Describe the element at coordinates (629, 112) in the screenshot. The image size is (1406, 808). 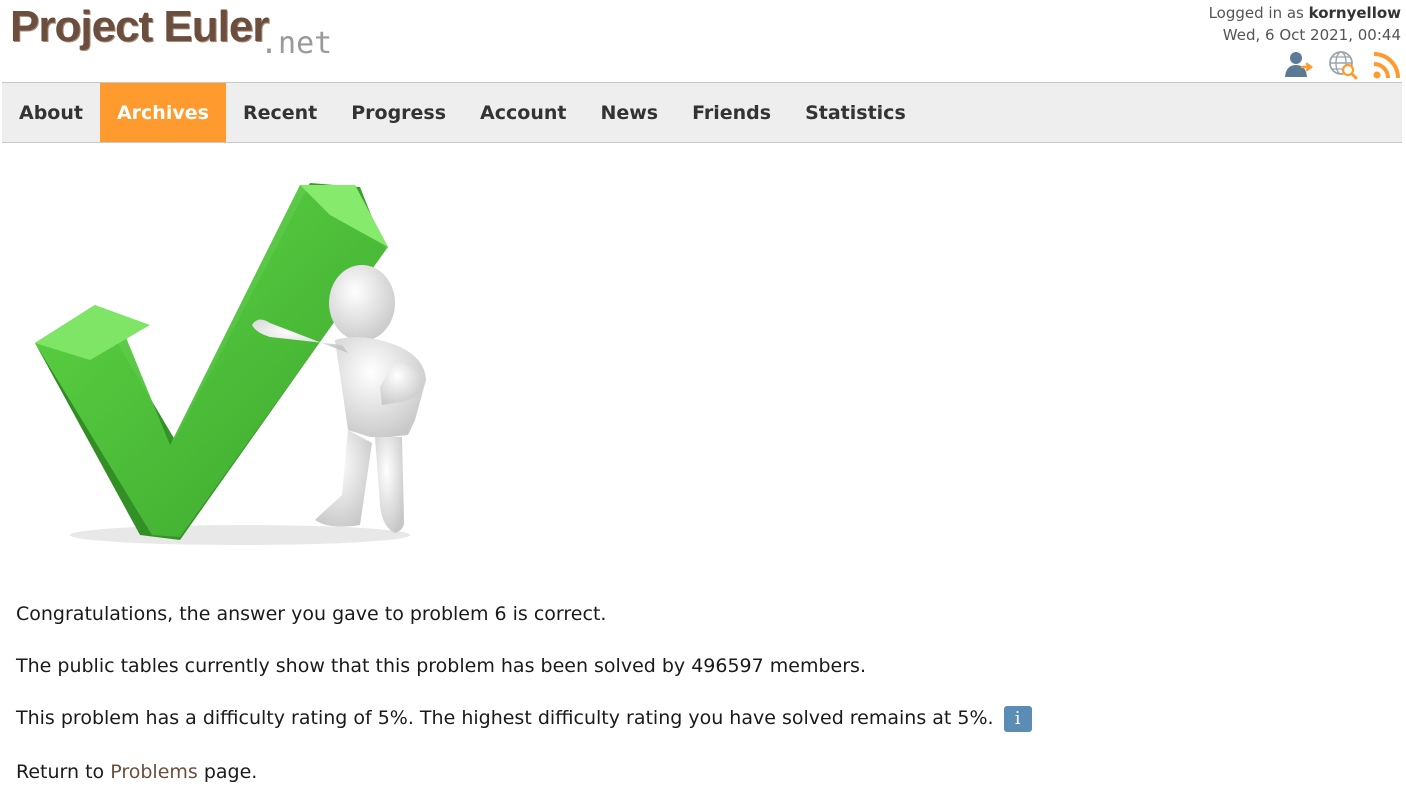
I see `nav-news: News` at that location.